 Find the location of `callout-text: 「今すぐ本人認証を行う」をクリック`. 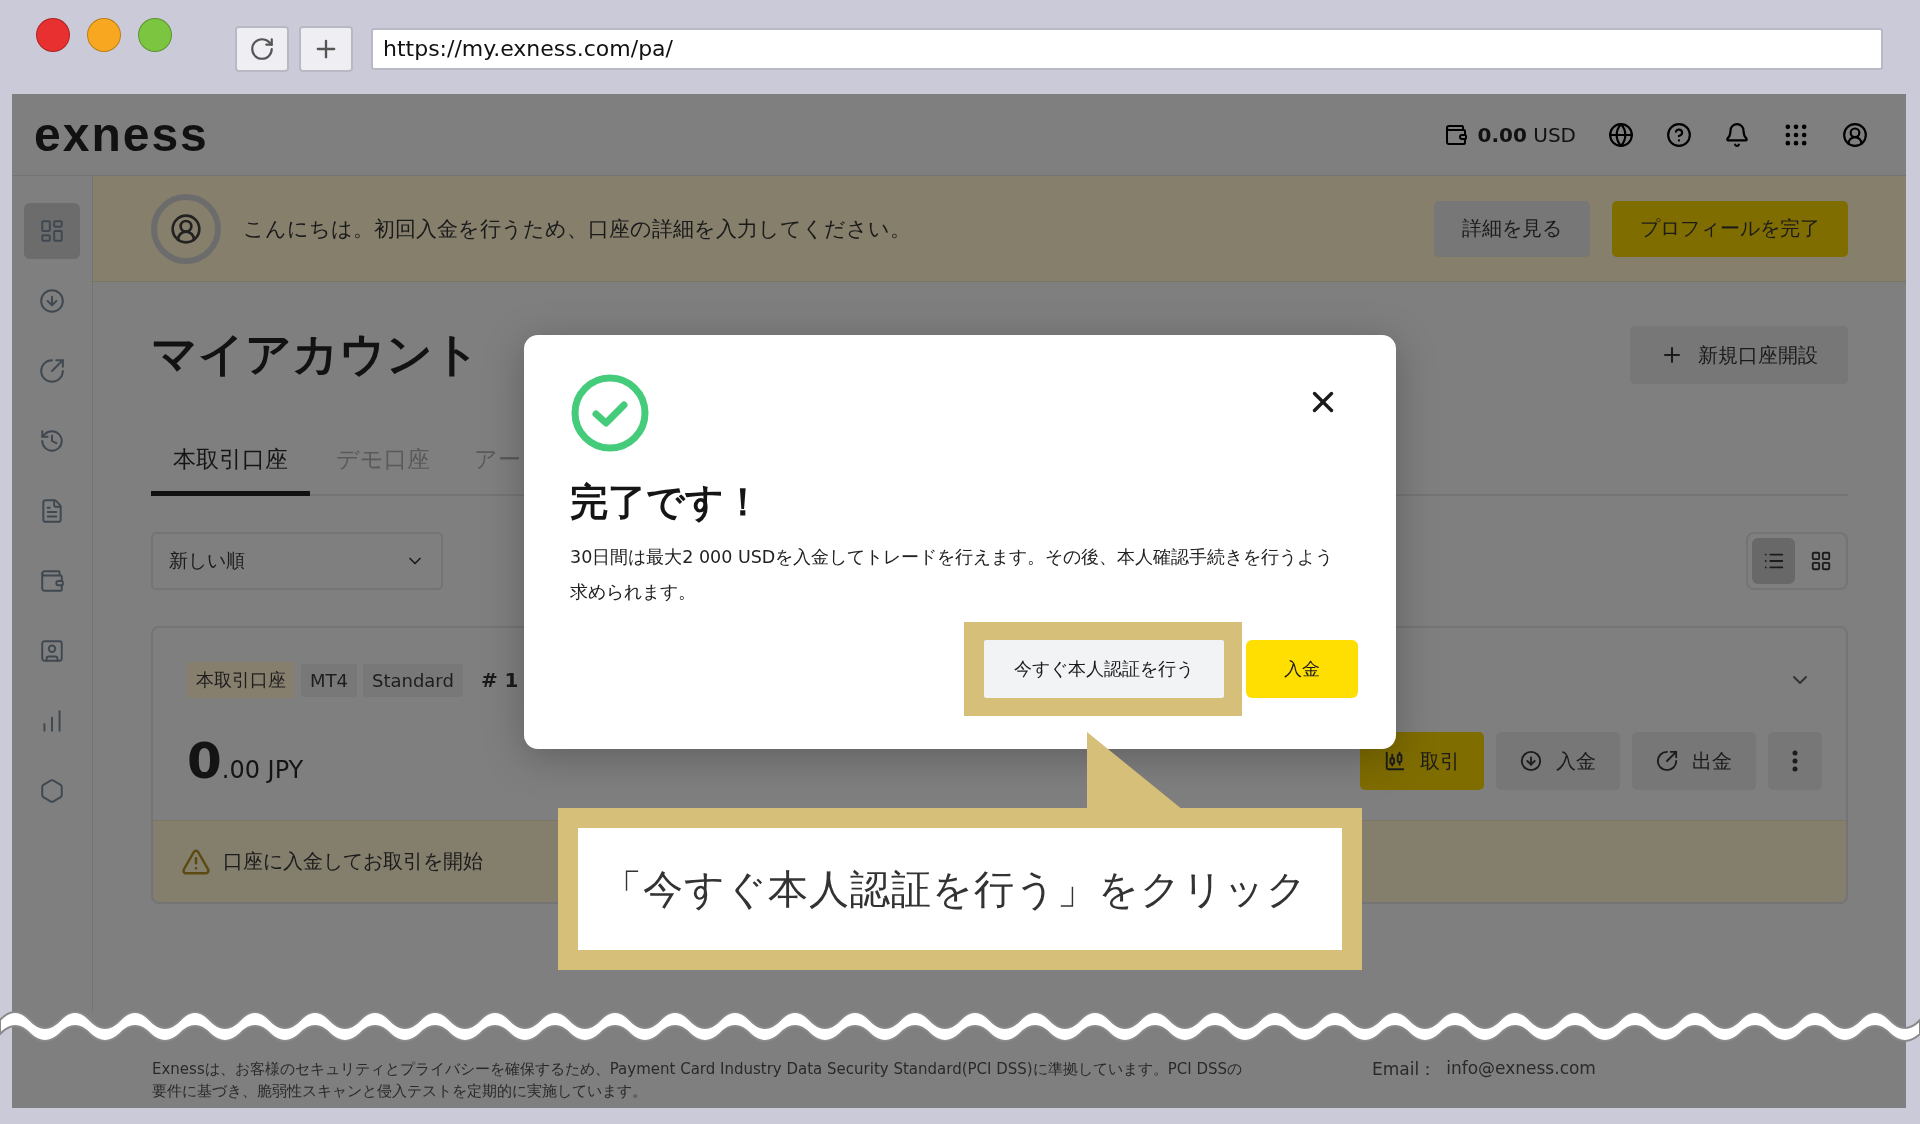

callout-text: 「今すぐ本人認証を行う」をクリック is located at coordinates (960, 889).